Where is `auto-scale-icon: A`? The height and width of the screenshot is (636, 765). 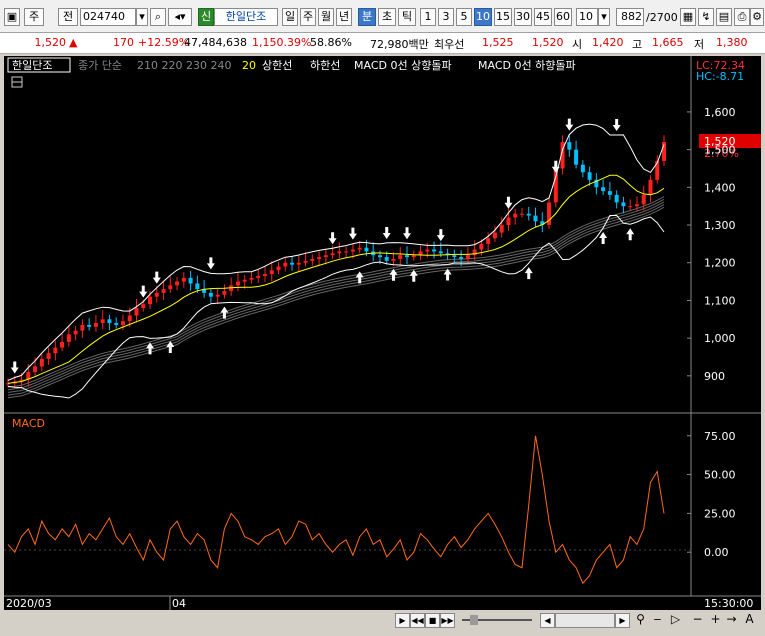
auto-scale-icon: A is located at coordinates (749, 620).